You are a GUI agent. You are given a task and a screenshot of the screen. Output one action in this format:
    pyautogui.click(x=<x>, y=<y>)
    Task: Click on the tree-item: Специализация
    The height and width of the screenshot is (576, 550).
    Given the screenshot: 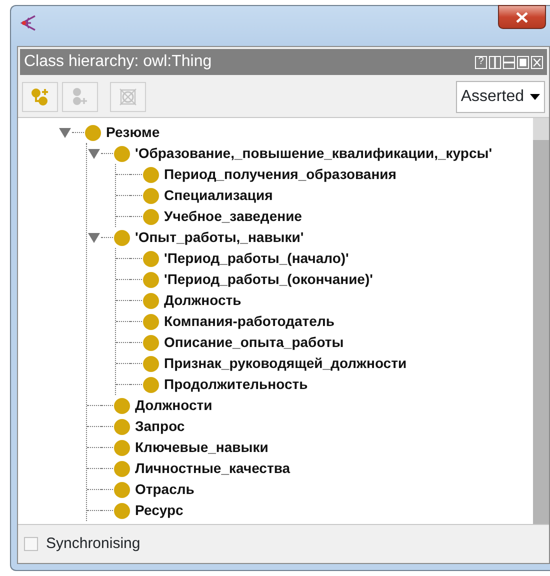 What is the action you would take?
    pyautogui.click(x=218, y=195)
    